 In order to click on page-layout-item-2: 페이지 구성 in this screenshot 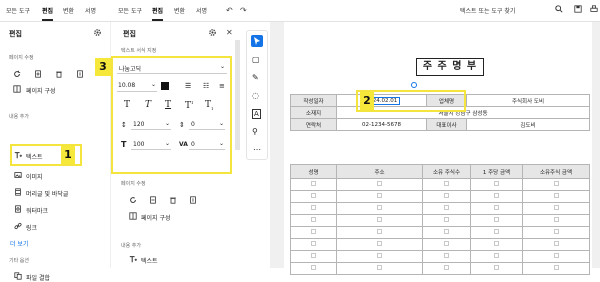, I will do `click(156, 217)`.